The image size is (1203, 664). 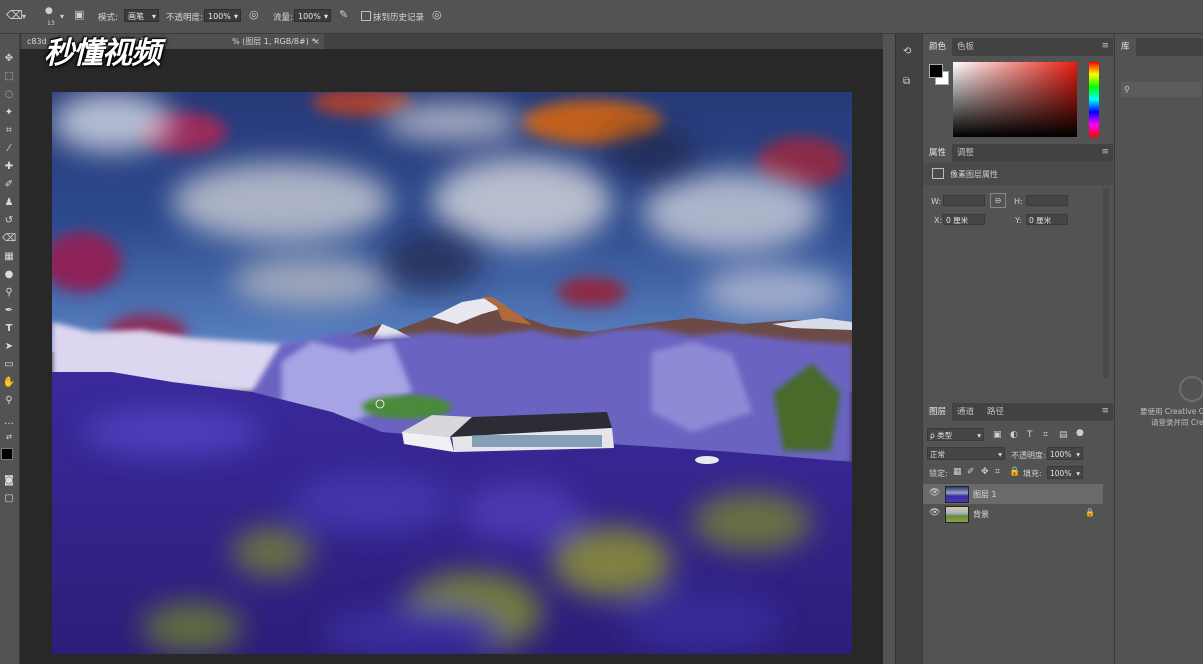 I want to click on close-icon: ×, so click(x=316, y=41).